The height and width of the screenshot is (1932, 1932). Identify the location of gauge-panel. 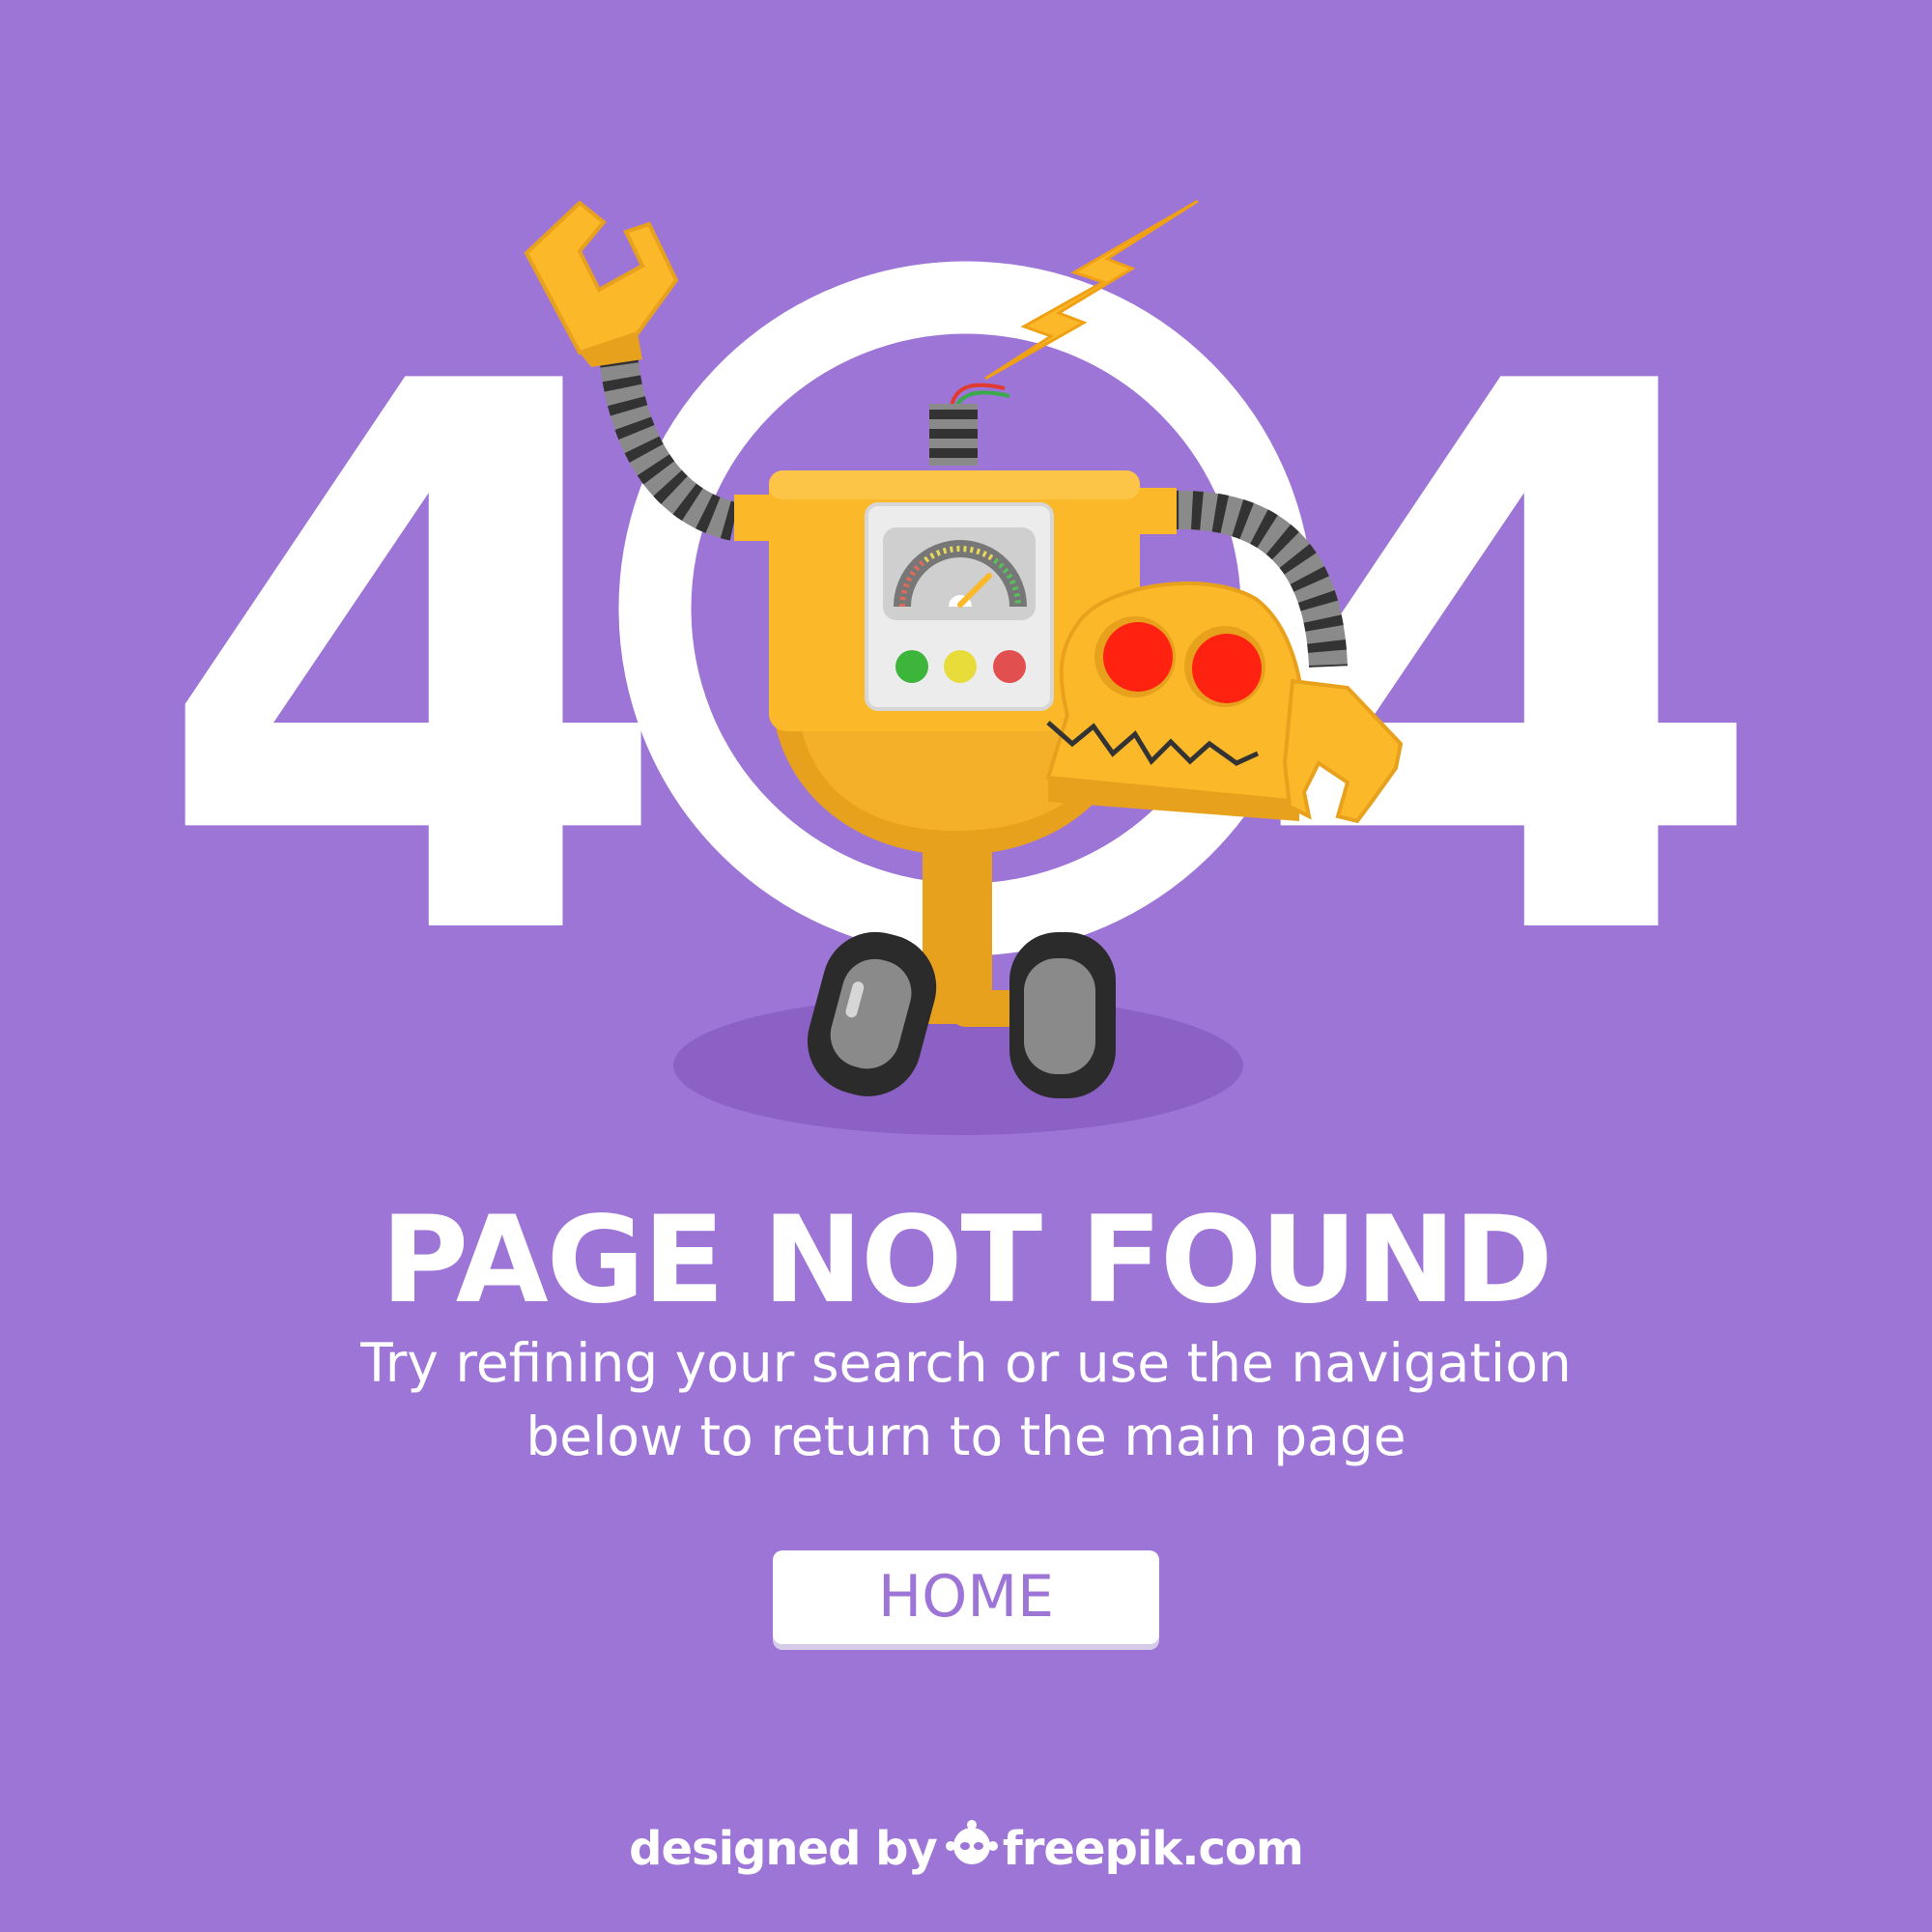
(959, 606).